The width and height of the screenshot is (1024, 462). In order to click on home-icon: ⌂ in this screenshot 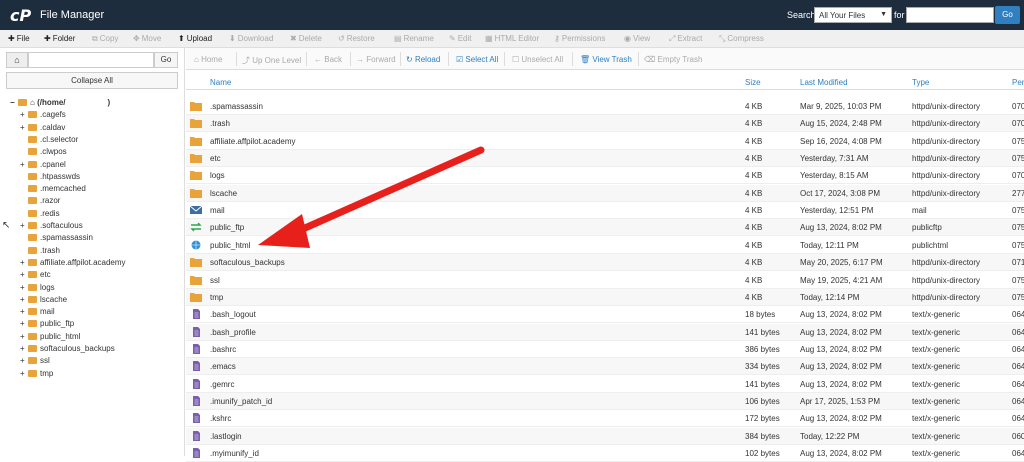, I will do `click(17, 60)`.